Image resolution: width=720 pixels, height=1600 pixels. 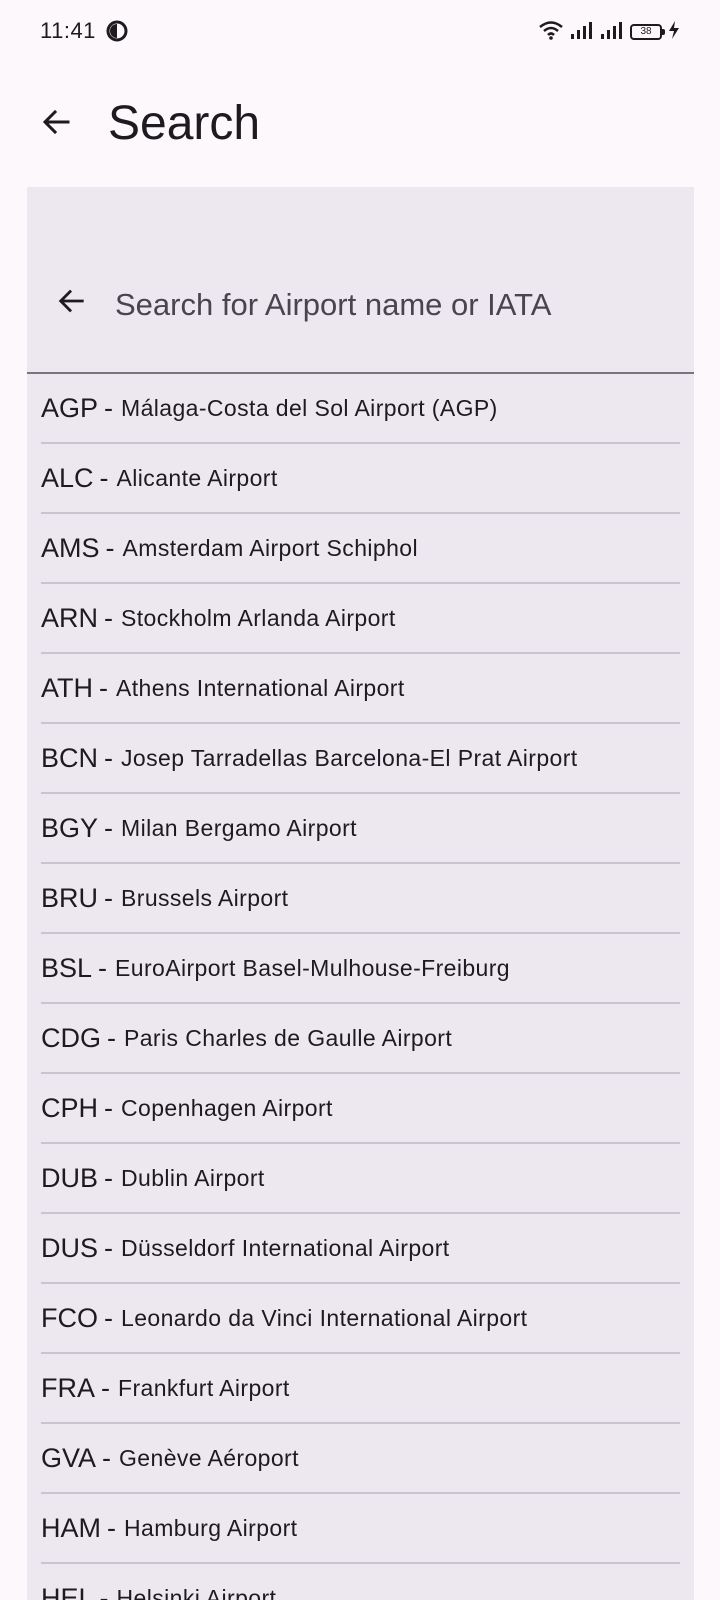 I want to click on airport-code: BGY, so click(x=70, y=827).